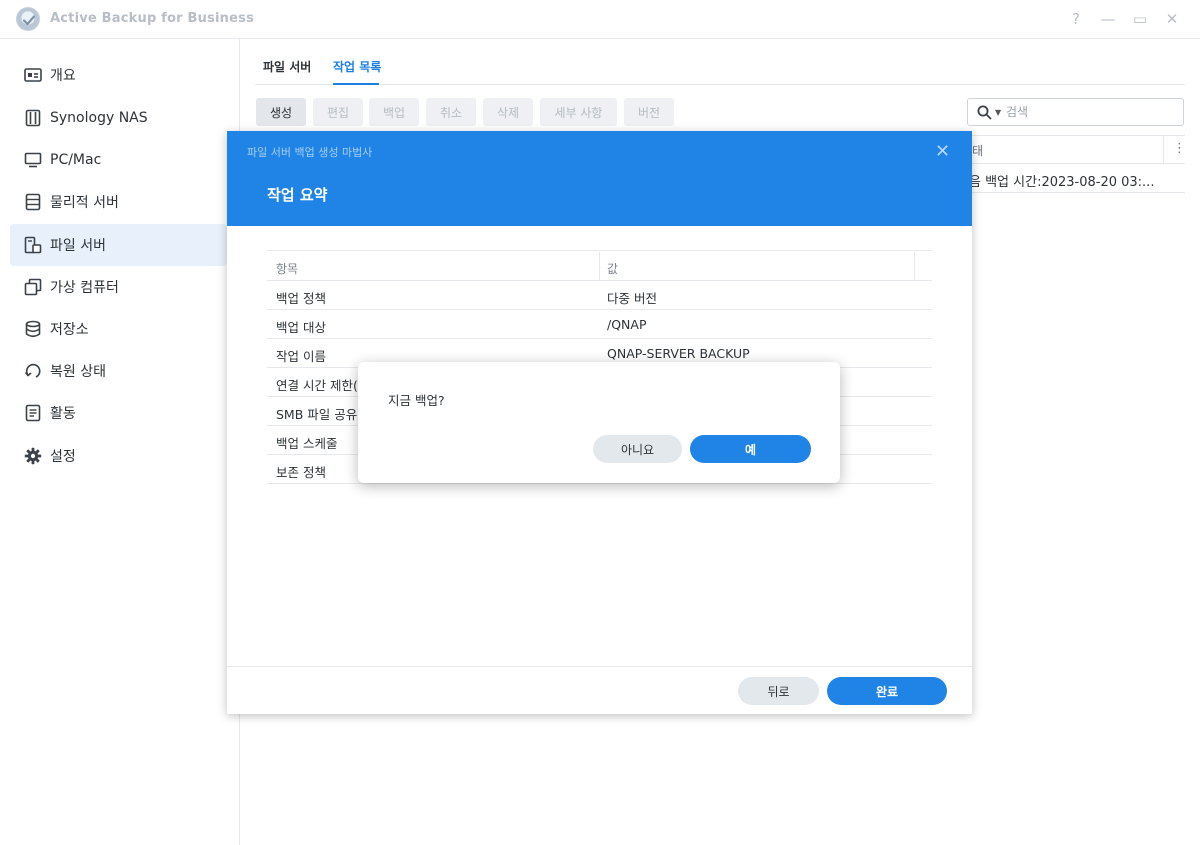 This screenshot has width=1200, height=845. What do you see at coordinates (977, 150) in the screenshot?
I see `grid-column-status: 태` at bounding box center [977, 150].